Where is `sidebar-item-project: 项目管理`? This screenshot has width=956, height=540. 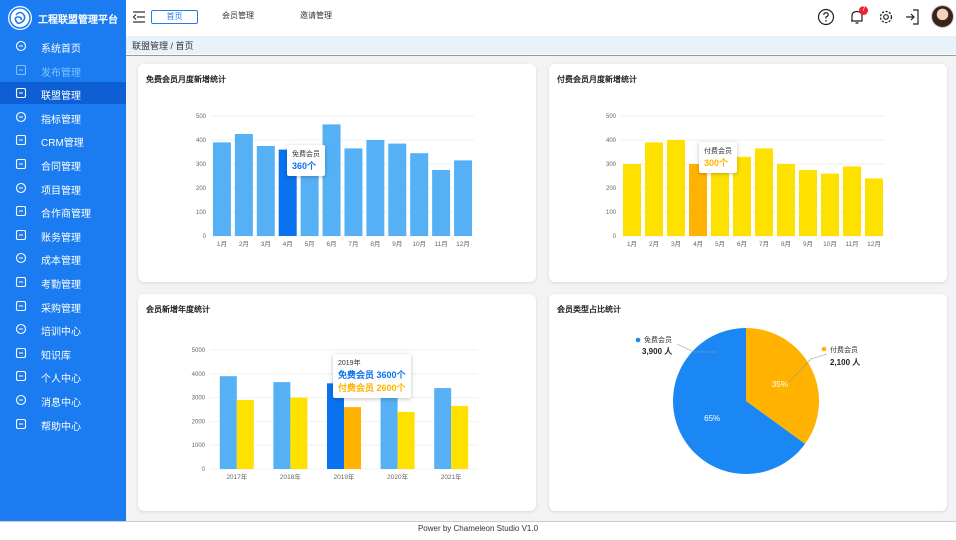
sidebar-item-project: 项目管理 is located at coordinates (63, 188).